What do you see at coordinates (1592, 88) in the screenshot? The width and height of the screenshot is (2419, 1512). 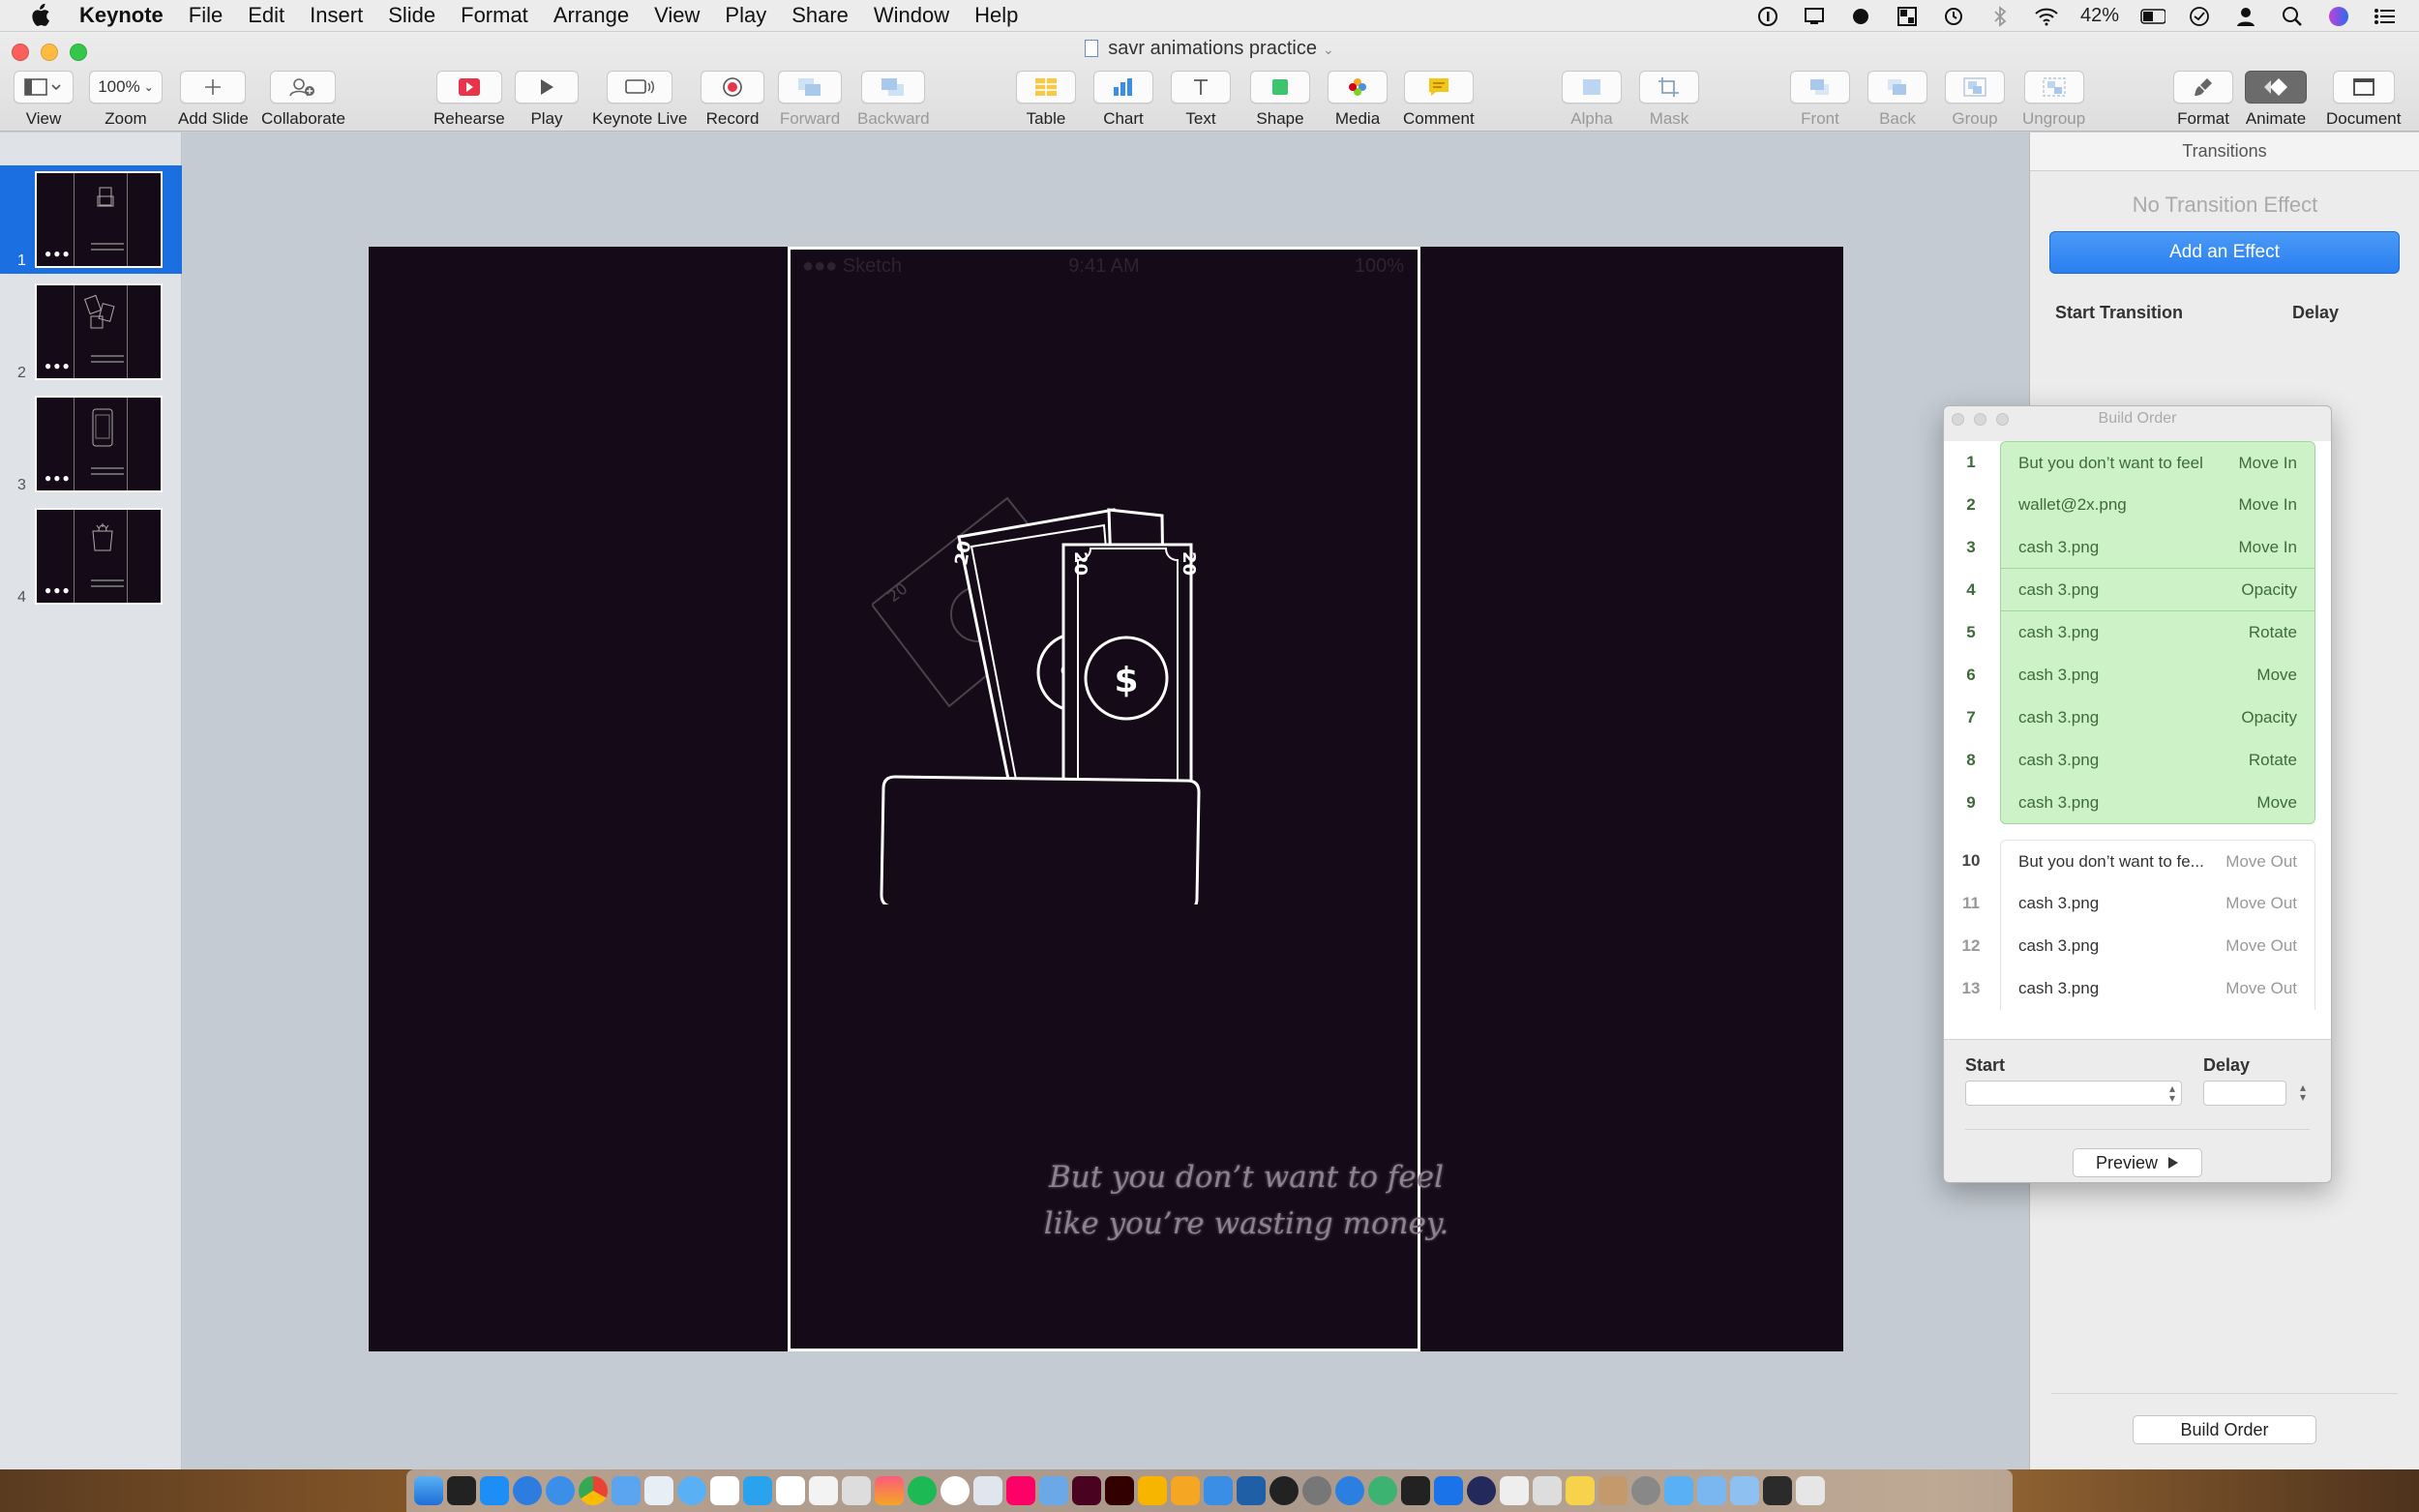 I see `alpha-button` at bounding box center [1592, 88].